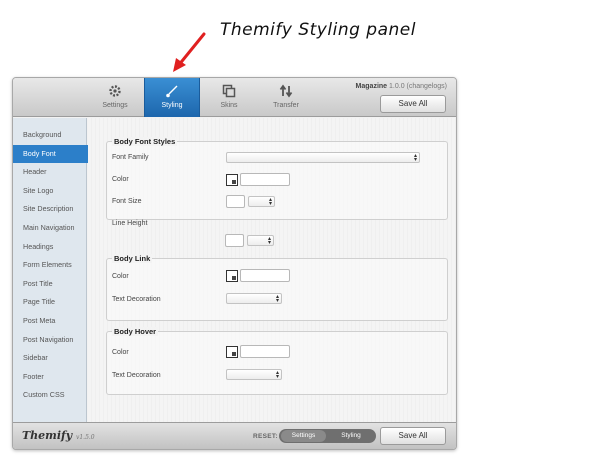 The height and width of the screenshot is (470, 600). I want to click on reset-pill: Settings Styling, so click(327, 436).